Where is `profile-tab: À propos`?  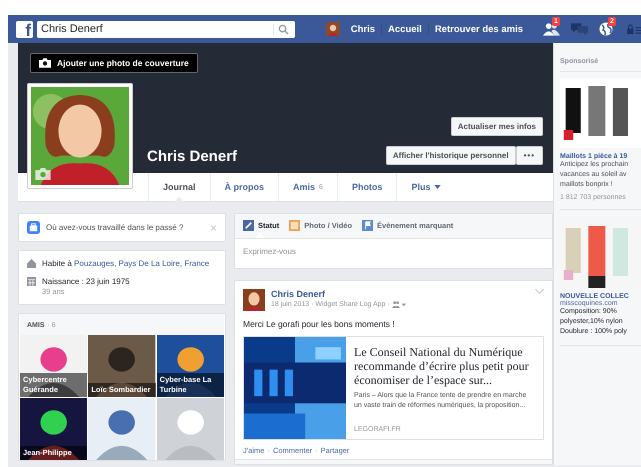 profile-tab: À propos is located at coordinates (244, 187).